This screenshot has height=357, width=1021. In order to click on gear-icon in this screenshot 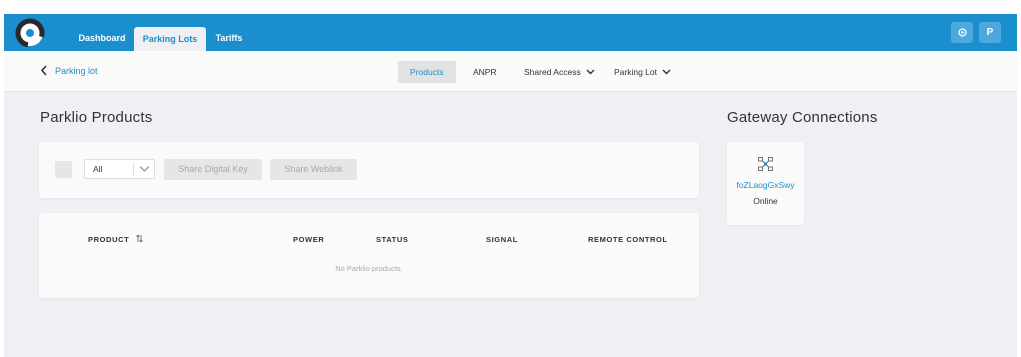, I will do `click(962, 32)`.